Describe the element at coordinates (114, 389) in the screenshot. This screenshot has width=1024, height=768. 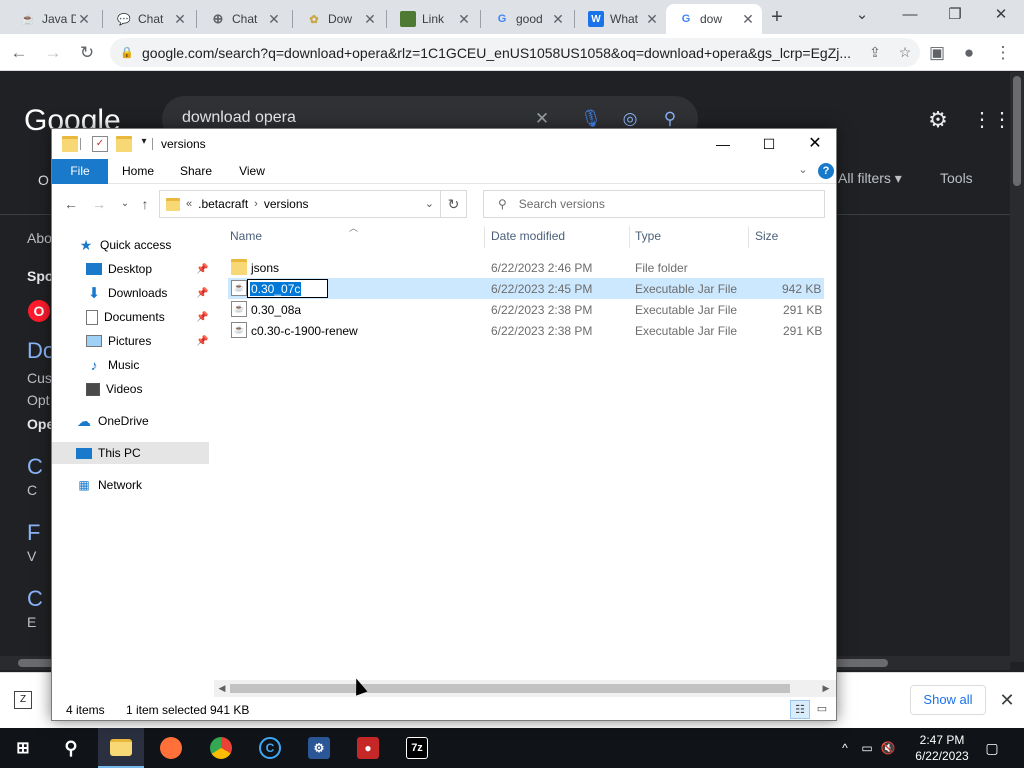
I see `nav-videos: Videos` at that location.